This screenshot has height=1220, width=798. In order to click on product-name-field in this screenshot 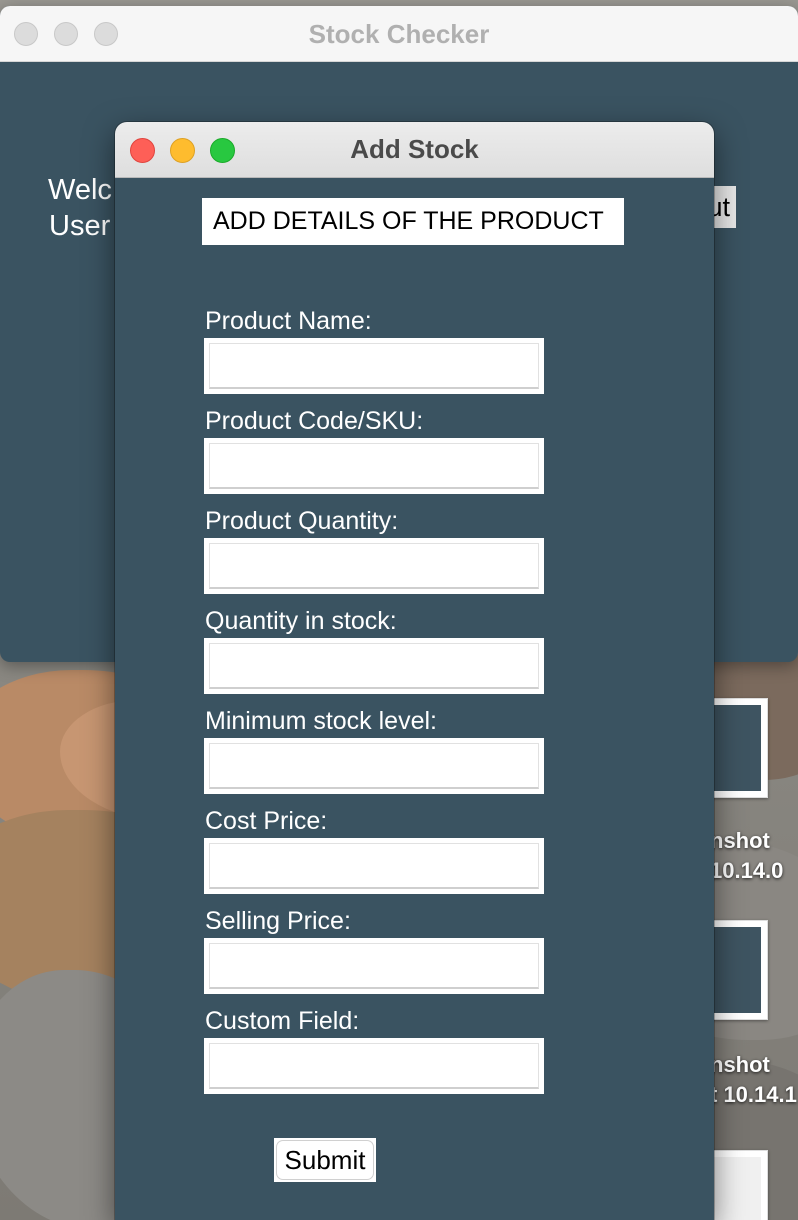, I will do `click(374, 366)`.